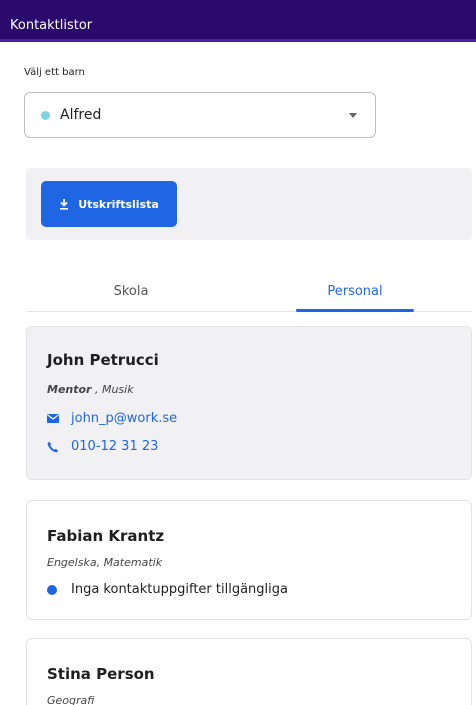  I want to click on child-select-value: Alfred, so click(81, 115).